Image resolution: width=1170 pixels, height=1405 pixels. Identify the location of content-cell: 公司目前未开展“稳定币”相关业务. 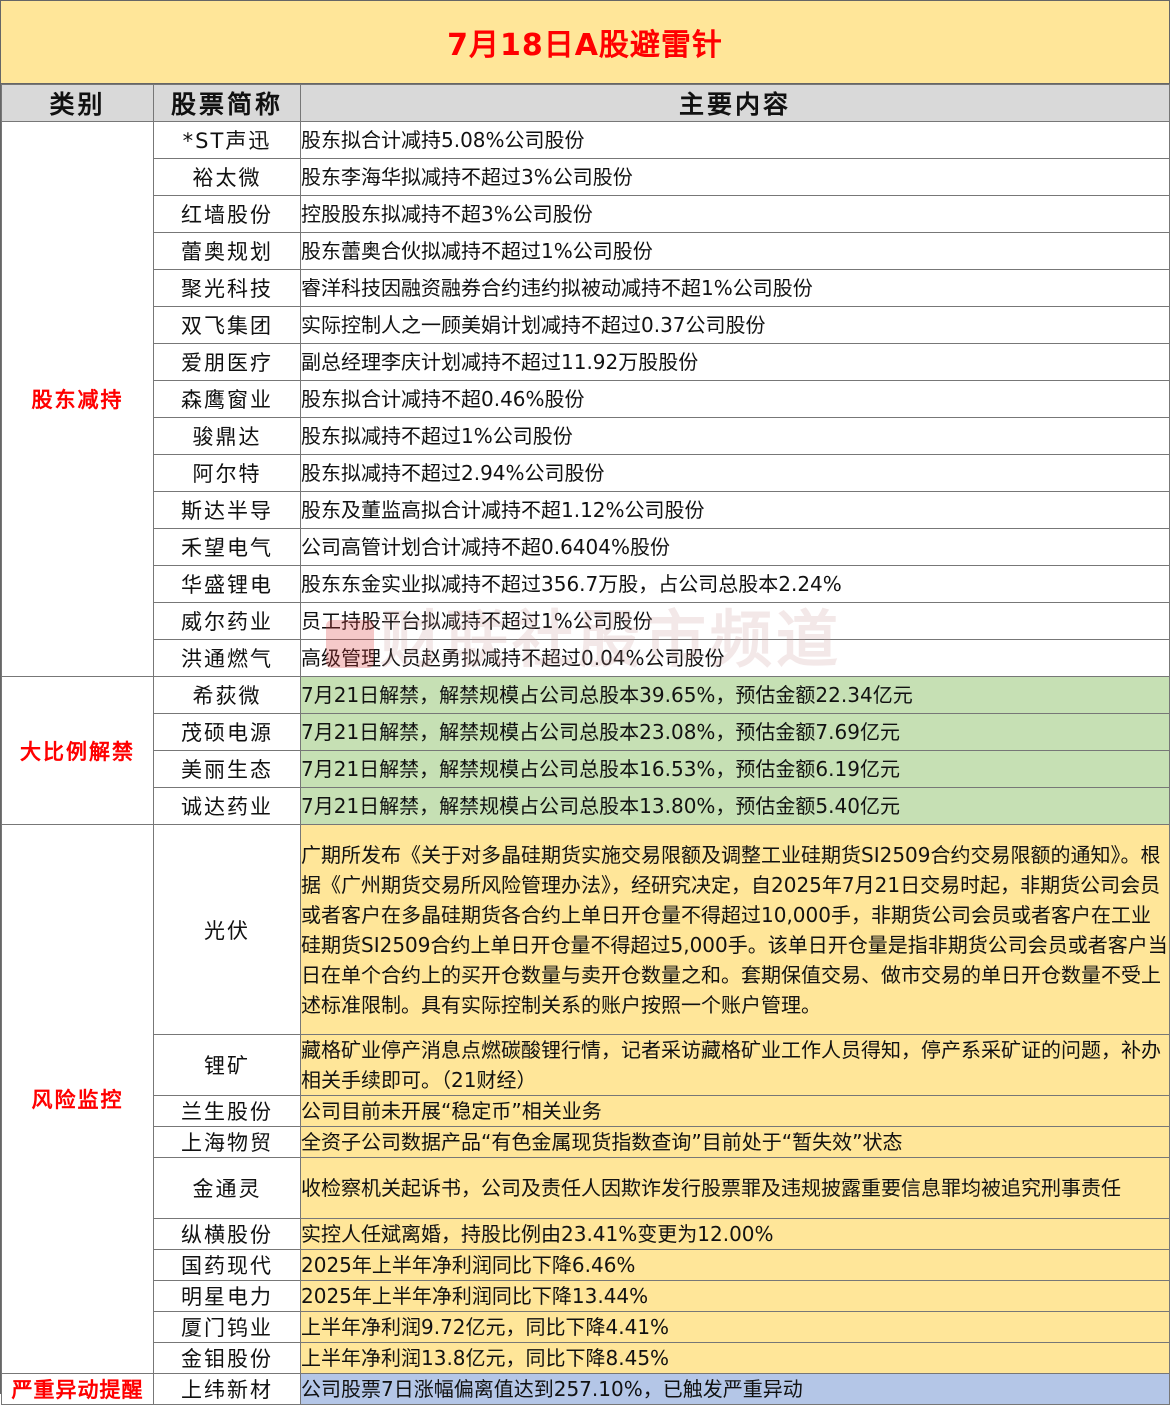
(735, 1111).